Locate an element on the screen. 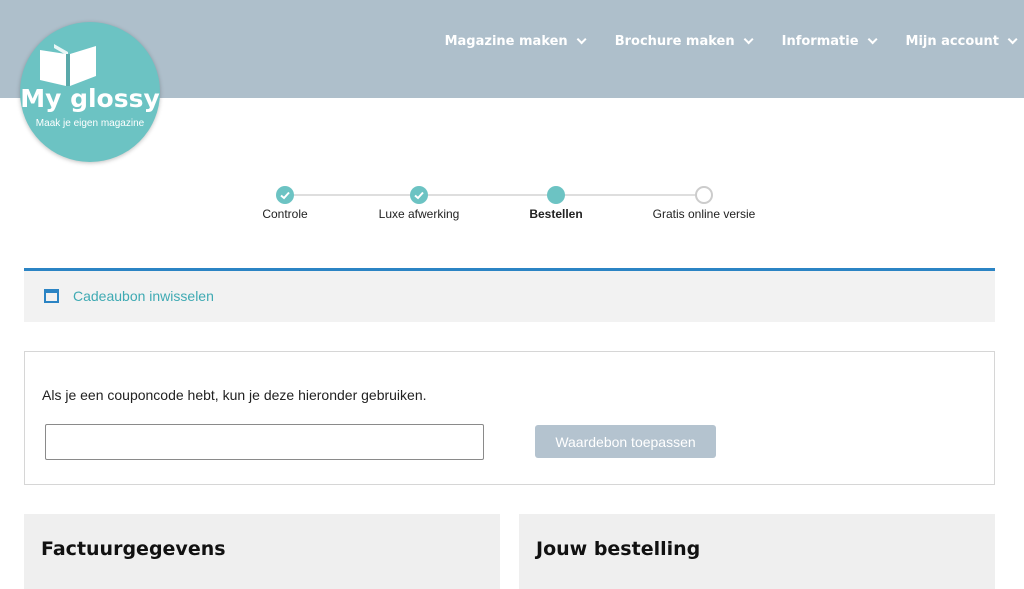 The image size is (1024, 589). step-dot-todo is located at coordinates (704, 195).